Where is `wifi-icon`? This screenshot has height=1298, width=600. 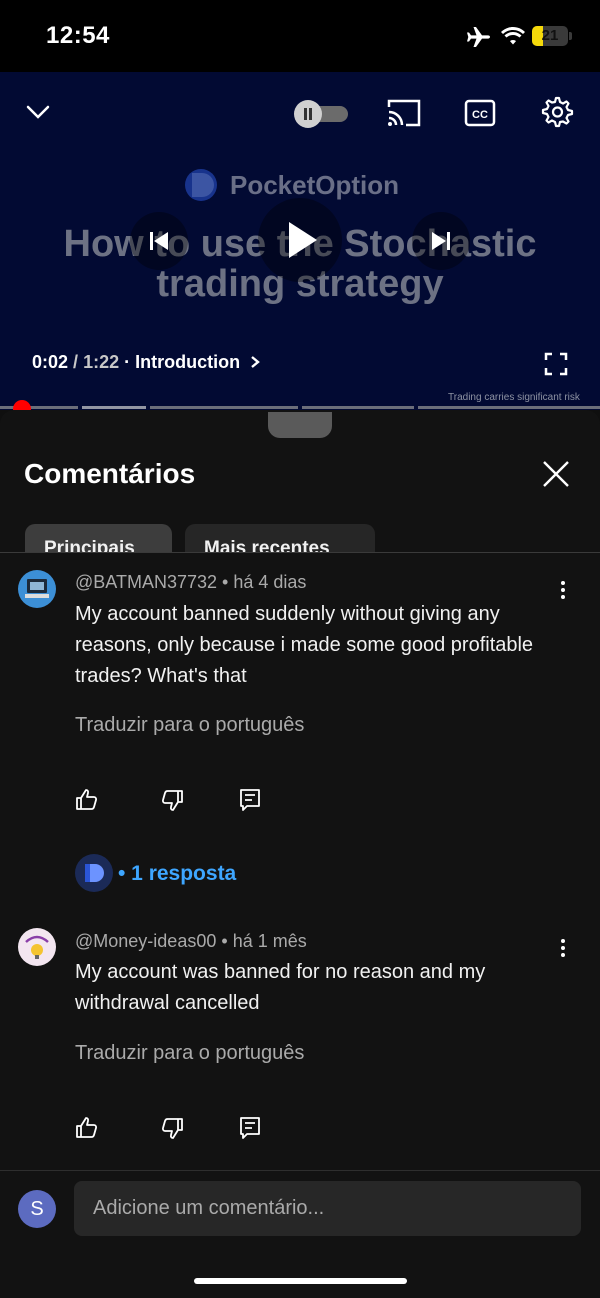
wifi-icon is located at coordinates (513, 36).